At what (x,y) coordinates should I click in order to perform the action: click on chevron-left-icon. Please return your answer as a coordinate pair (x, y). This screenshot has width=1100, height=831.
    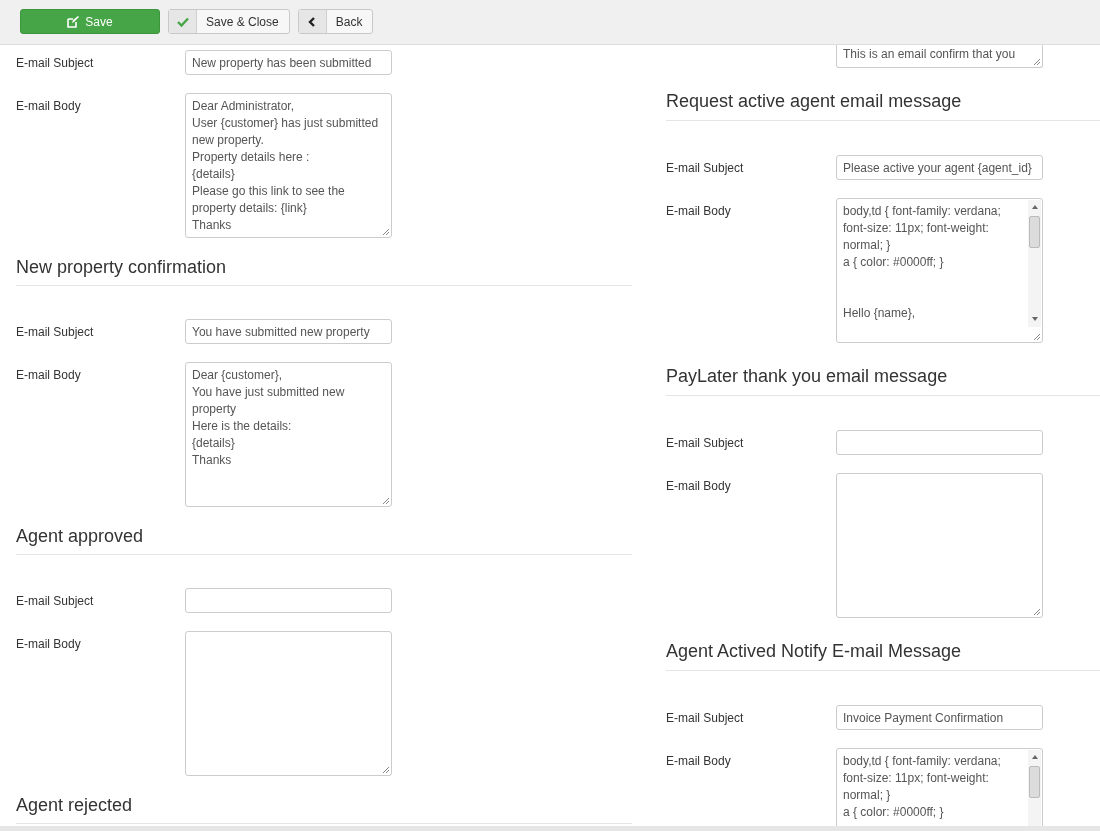
    Looking at the image, I should click on (312, 21).